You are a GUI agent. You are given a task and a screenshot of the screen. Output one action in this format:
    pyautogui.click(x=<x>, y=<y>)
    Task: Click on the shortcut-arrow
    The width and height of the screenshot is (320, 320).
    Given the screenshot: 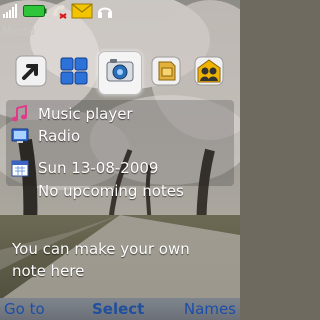 What is the action you would take?
    pyautogui.click(x=31, y=73)
    